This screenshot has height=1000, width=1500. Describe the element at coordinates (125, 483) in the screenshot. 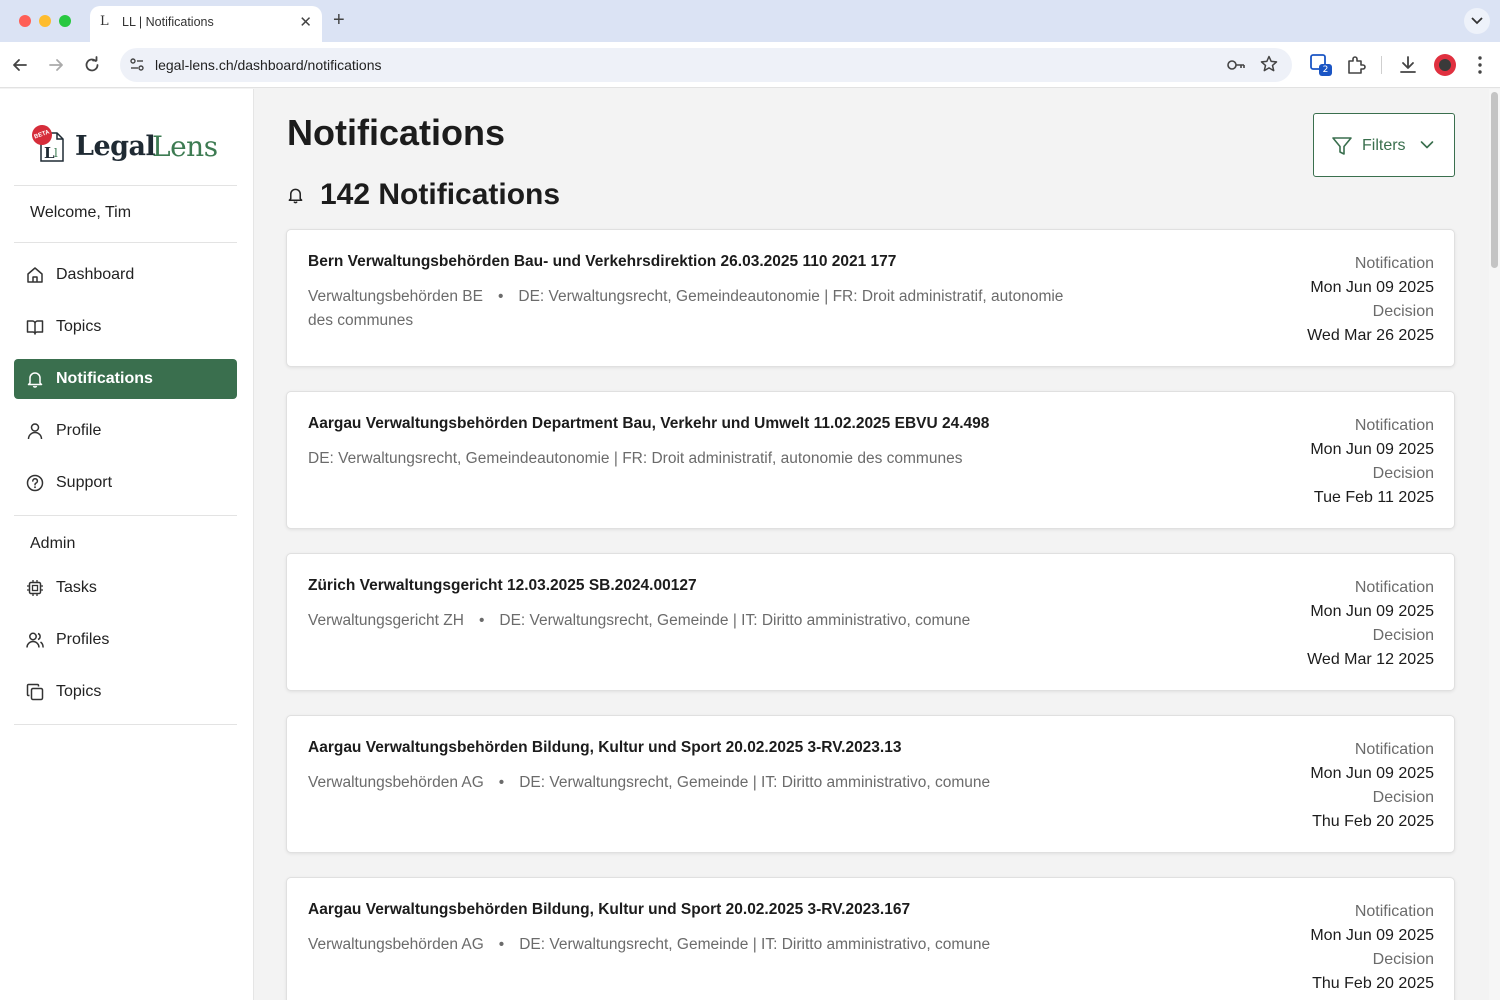

I see `sidebar-item-support: Support` at that location.